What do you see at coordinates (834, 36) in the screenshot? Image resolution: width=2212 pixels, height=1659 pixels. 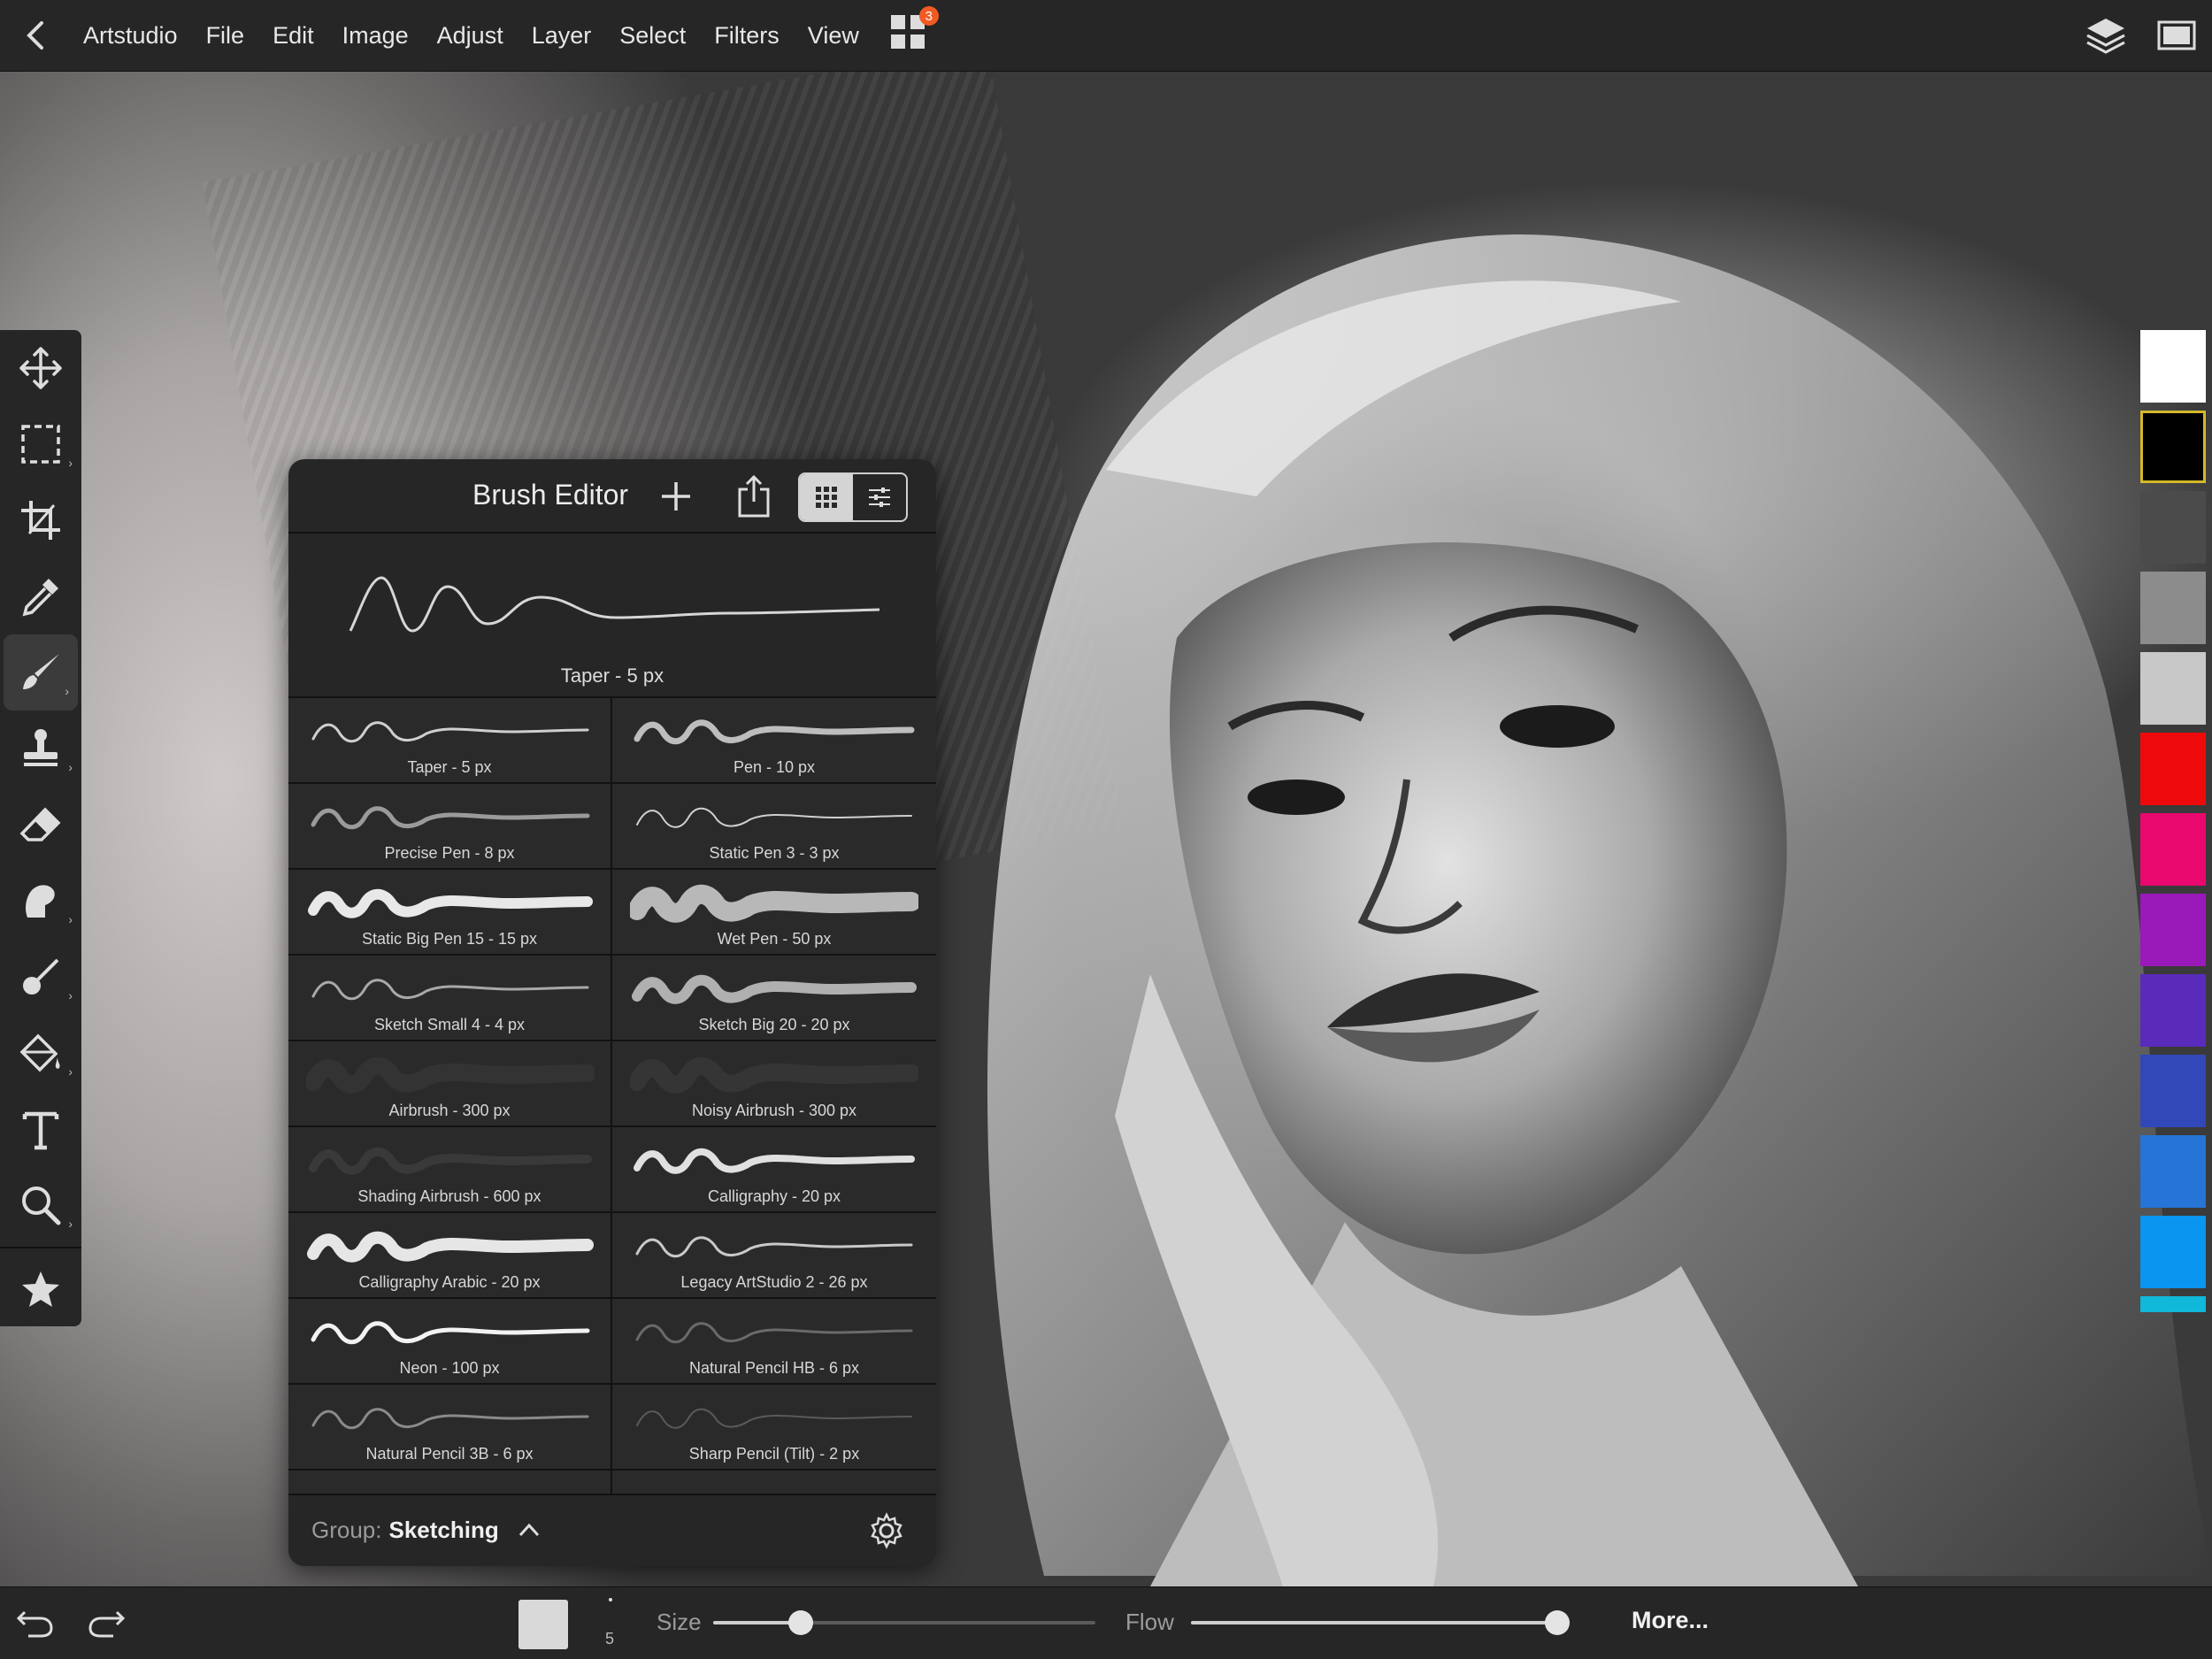 I see `menu-view: View` at bounding box center [834, 36].